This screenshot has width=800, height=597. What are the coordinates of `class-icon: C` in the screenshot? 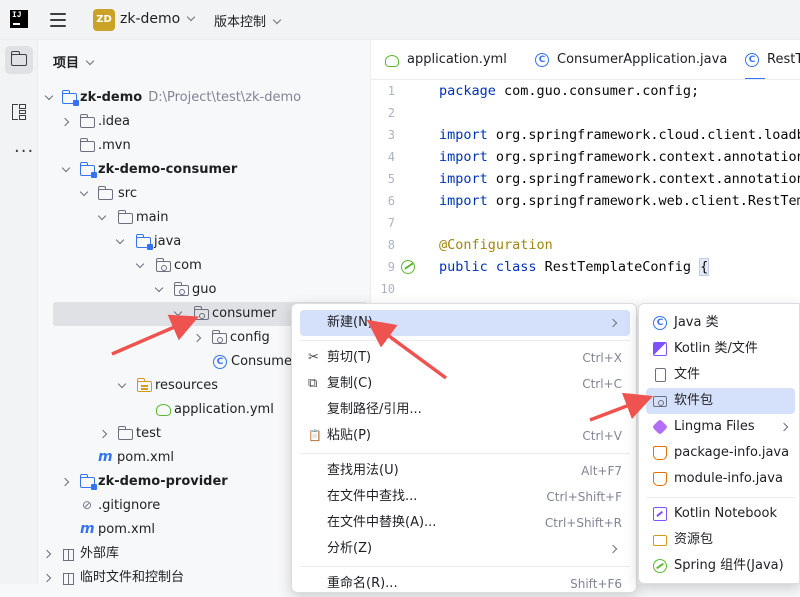 It's located at (220, 362).